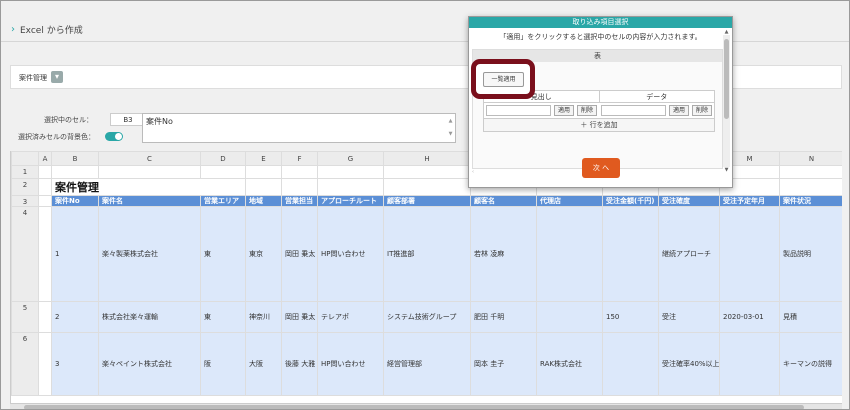 Image resolution: width=850 pixels, height=410 pixels. Describe the element at coordinates (25, 364) in the screenshot. I see `row-header: 6` at that location.